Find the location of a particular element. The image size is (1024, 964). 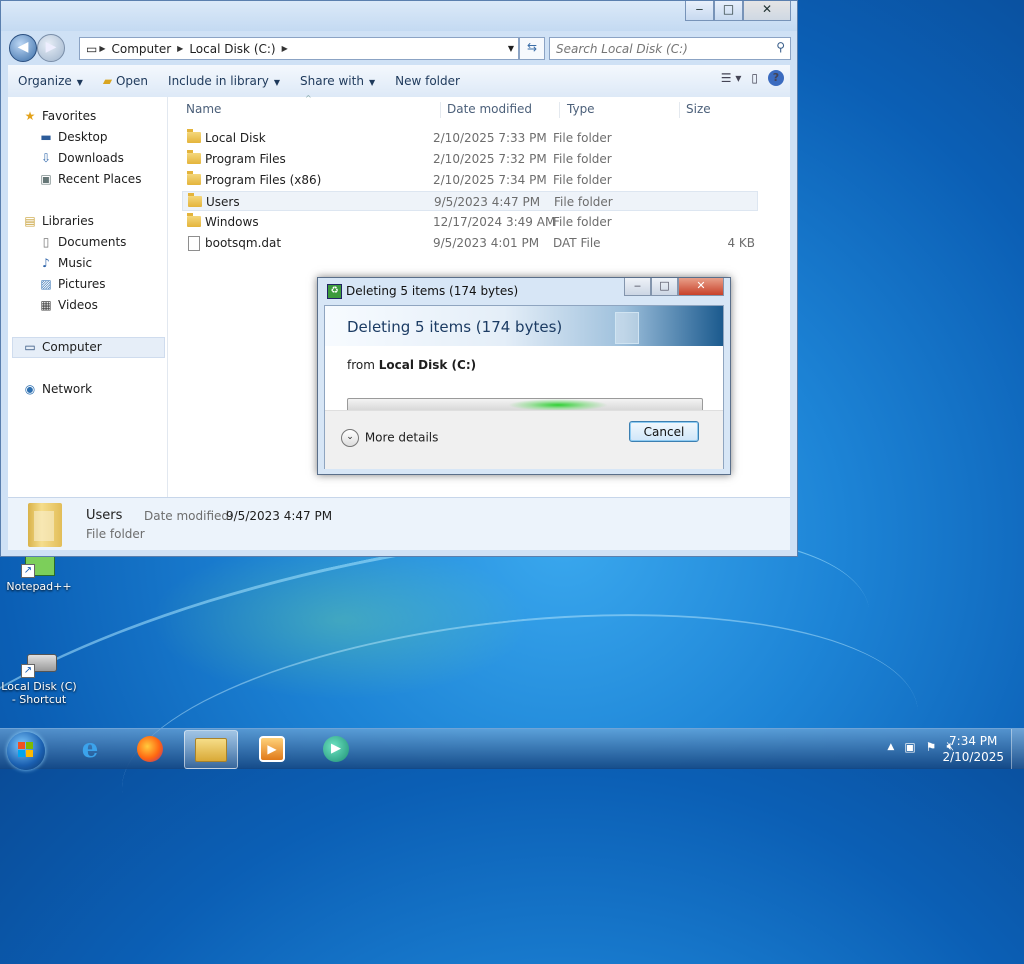

taskbar-chat-app: ▶ is located at coordinates (336, 748).